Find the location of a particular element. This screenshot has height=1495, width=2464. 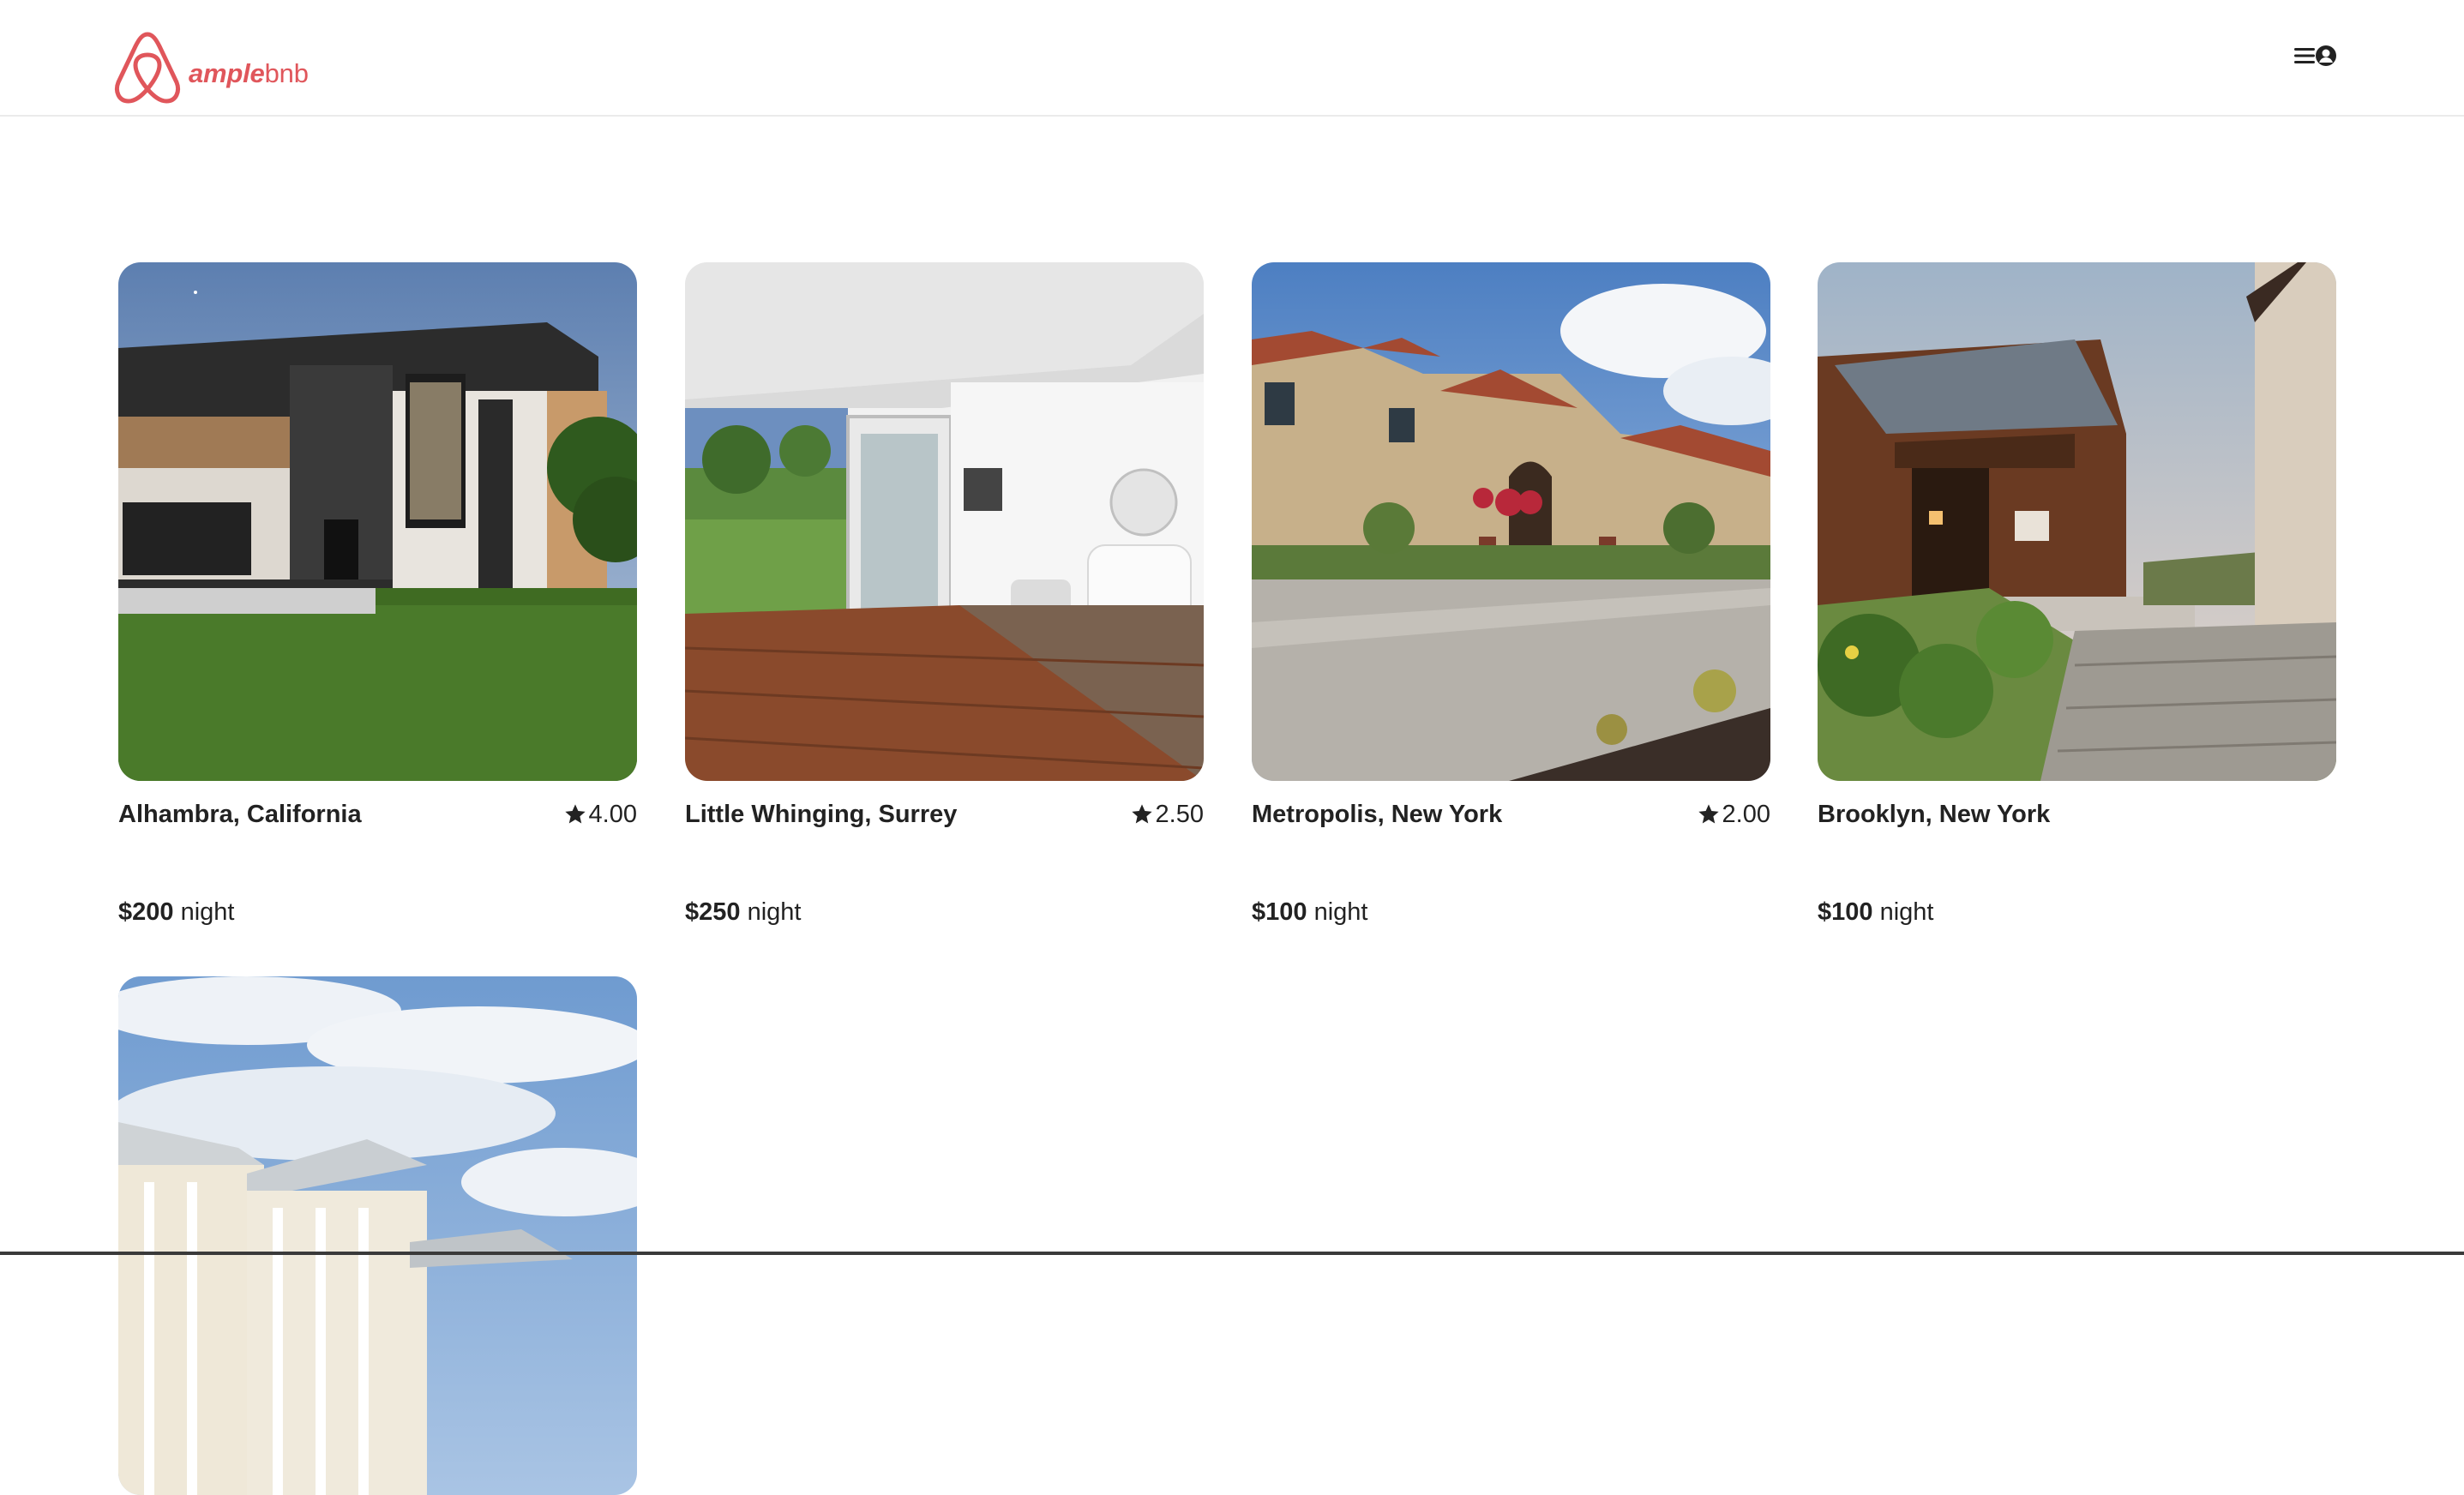

top-nav: amplebnb is located at coordinates (1232, 58).